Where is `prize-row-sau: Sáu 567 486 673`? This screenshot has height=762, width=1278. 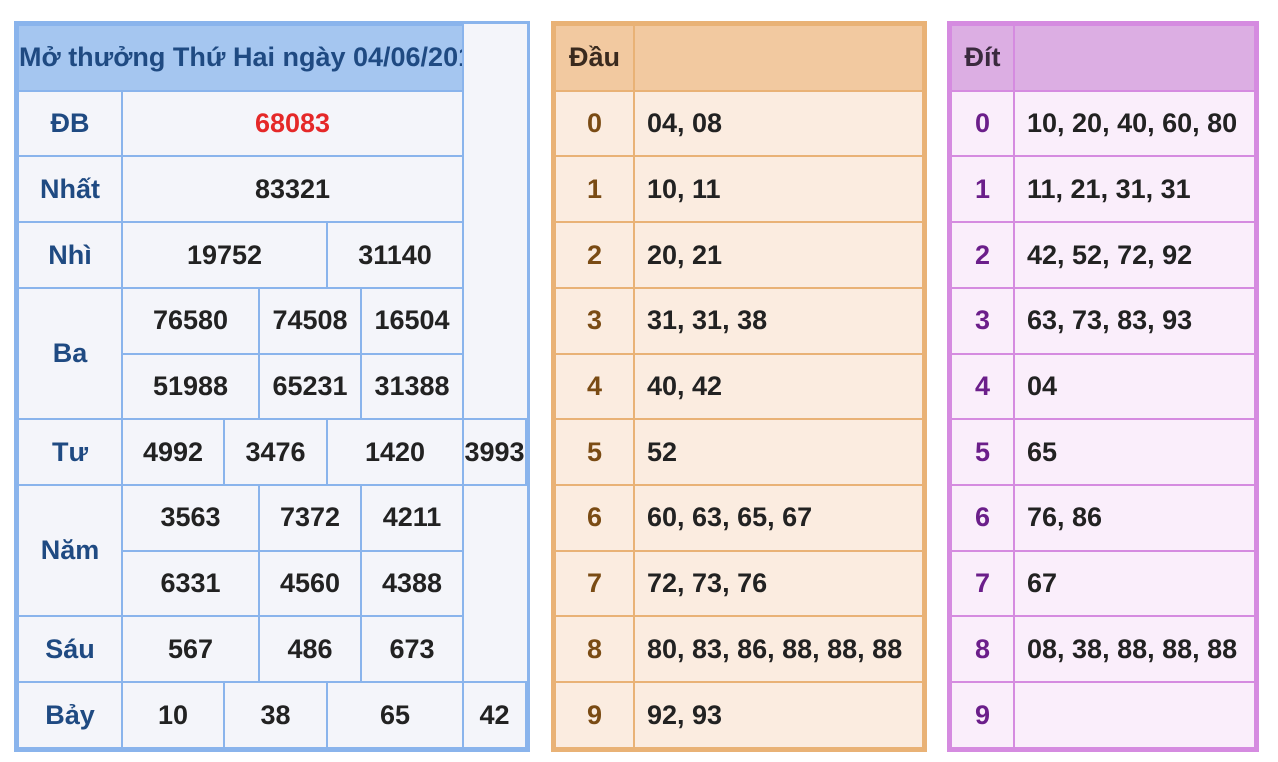
prize-row-sau: Sáu 567 486 673 is located at coordinates (271, 649).